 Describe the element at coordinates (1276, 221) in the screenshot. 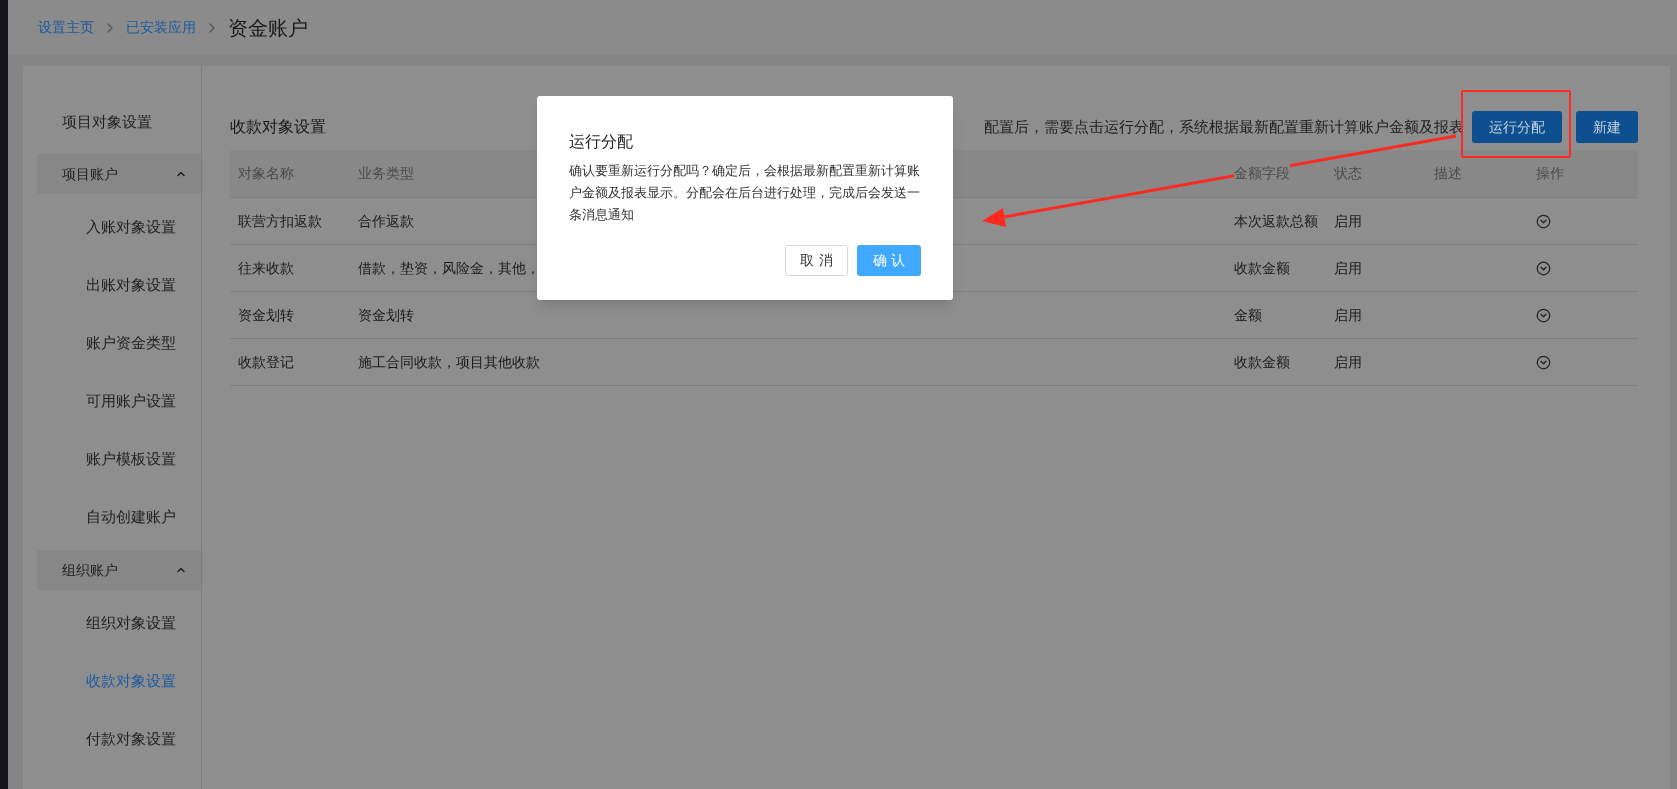

I see `table-cell-text: 本次返款总额` at that location.